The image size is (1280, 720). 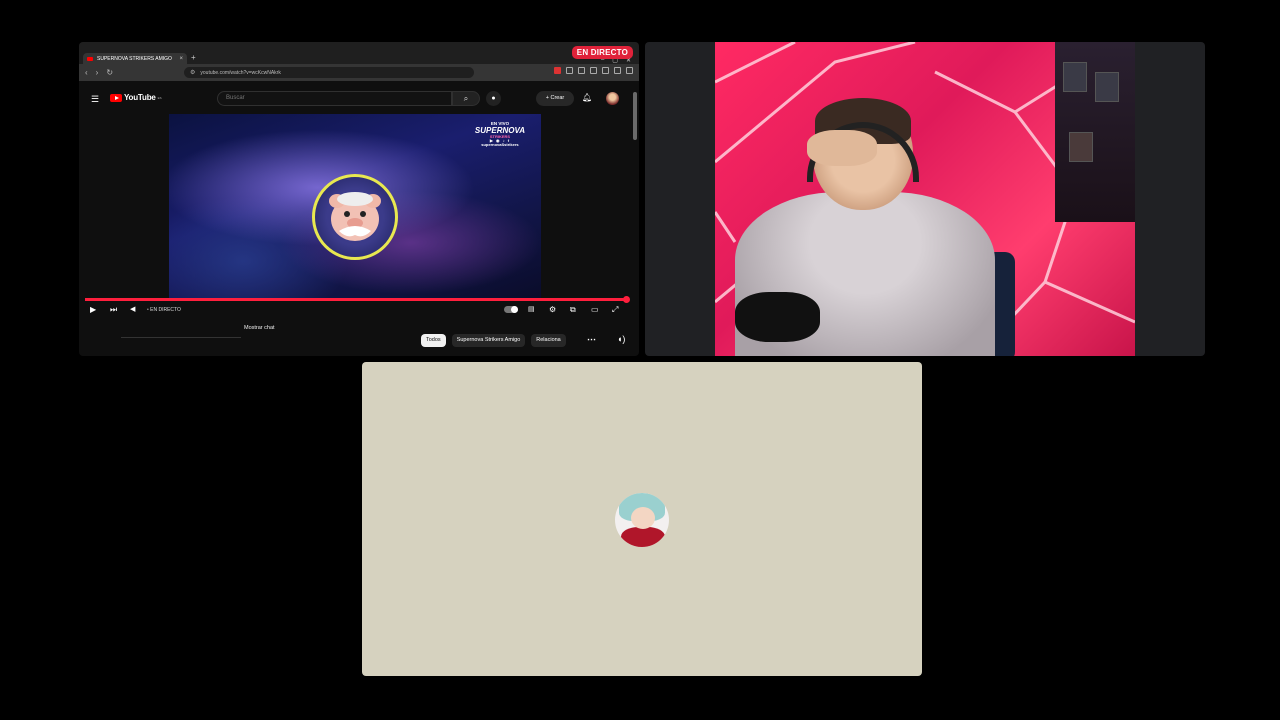 I want to click on live-indicator: • EN DIRECTO, so click(x=164, y=310).